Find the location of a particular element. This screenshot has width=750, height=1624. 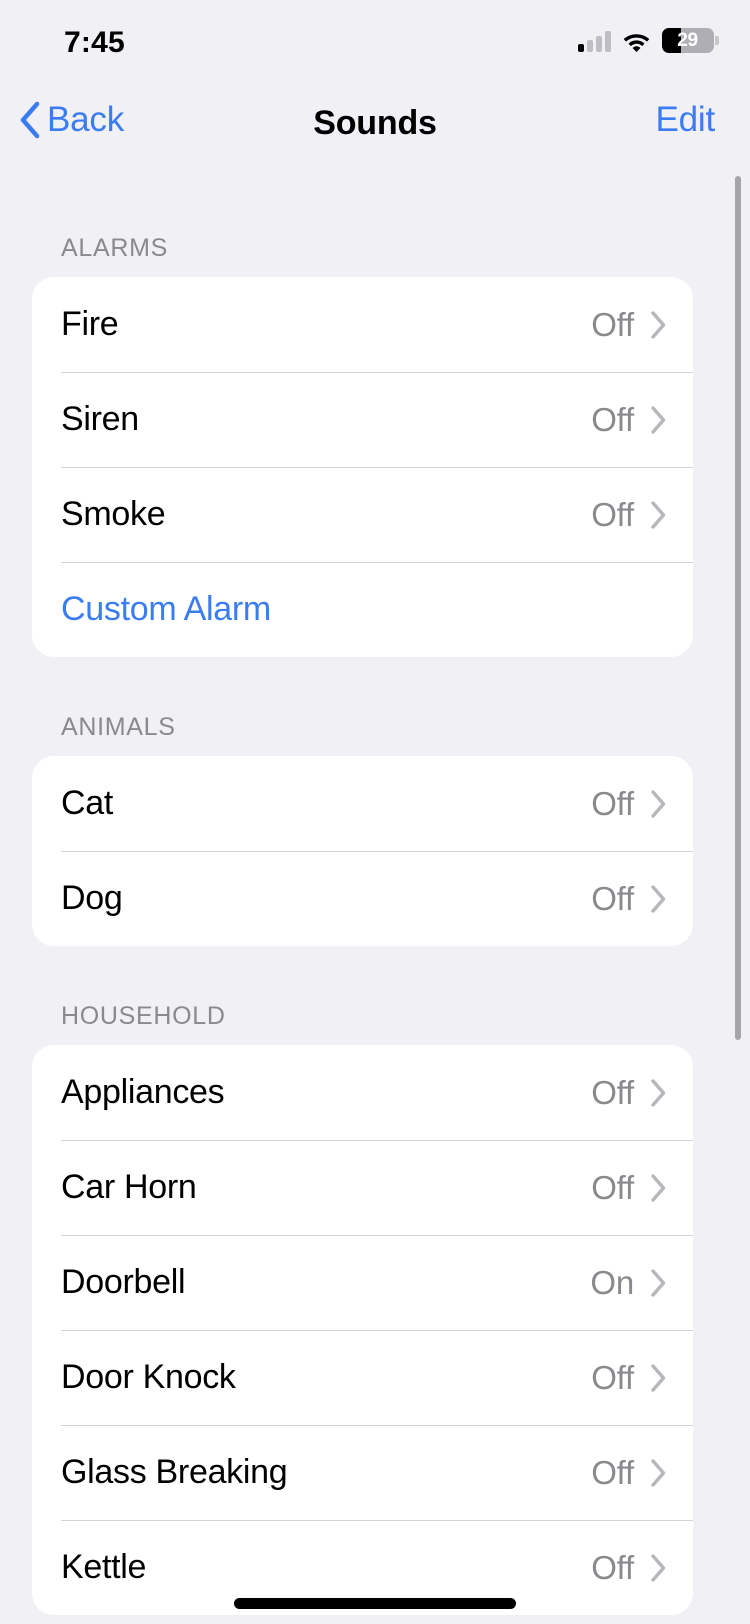

settings-row-label: Siren is located at coordinates (100, 419).